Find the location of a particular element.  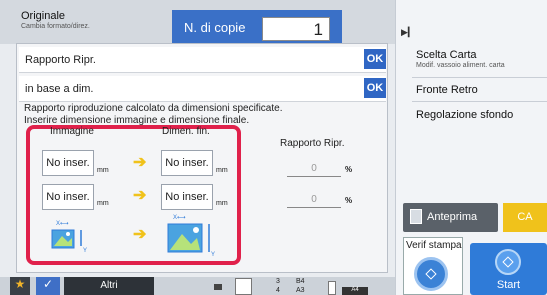

final-size-input-2: No inser. is located at coordinates (187, 197).